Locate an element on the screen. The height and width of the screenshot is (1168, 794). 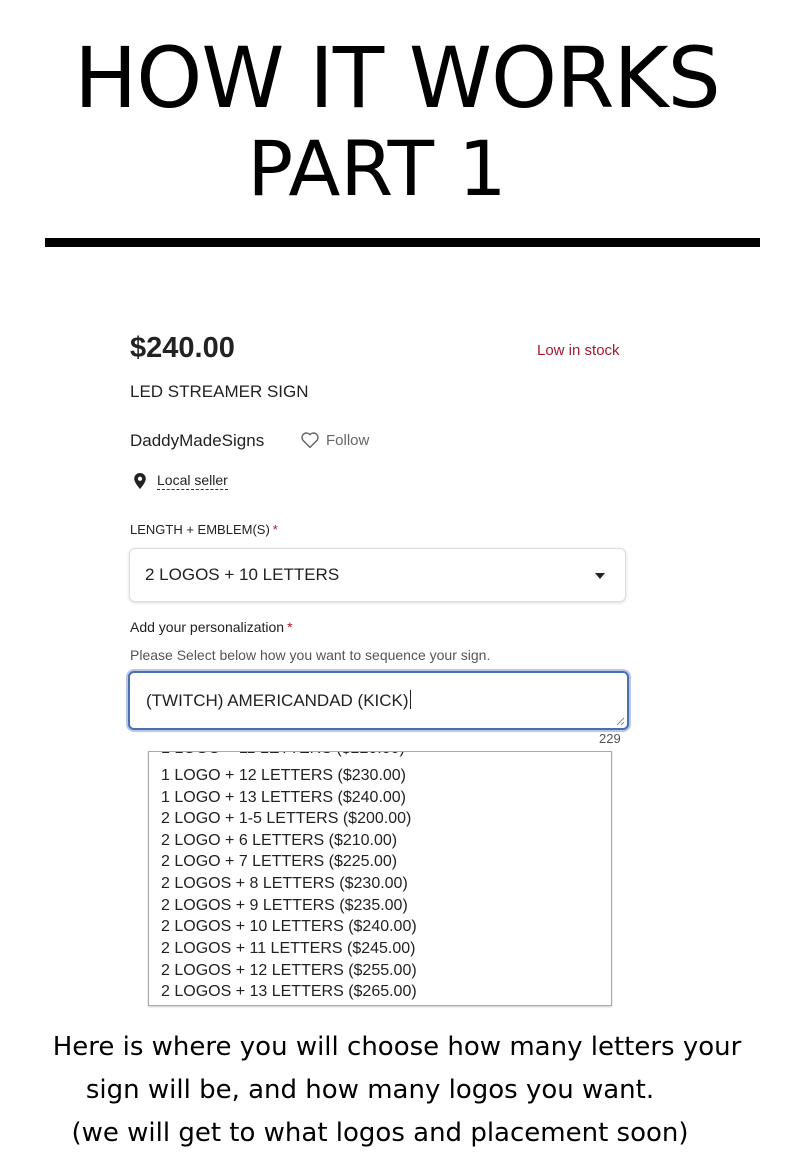
chevron-down-icon is located at coordinates (600, 576).